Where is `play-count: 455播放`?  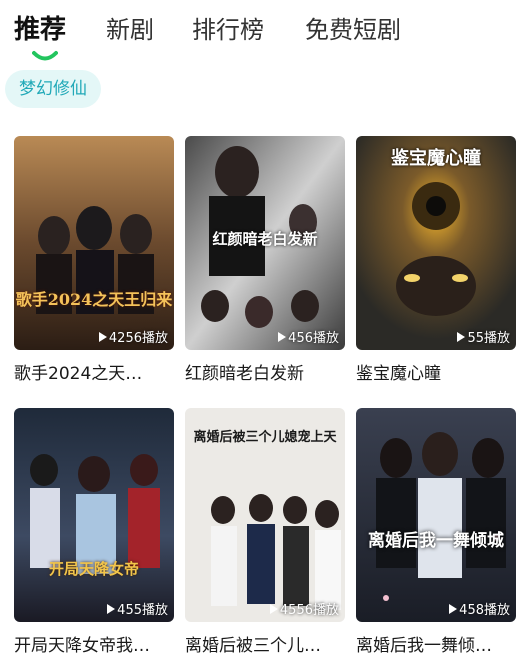
play-count: 455播放 is located at coordinates (137, 608).